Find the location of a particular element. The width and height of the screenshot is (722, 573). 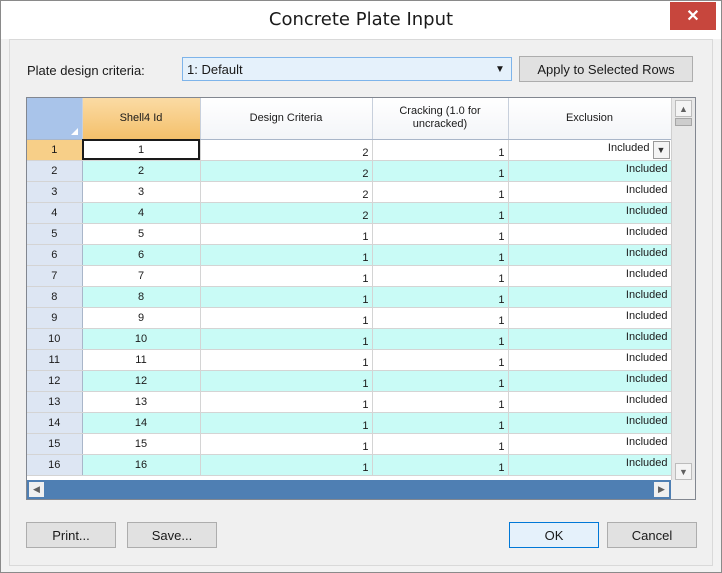

arrow-right-icon: ▶ is located at coordinates (661, 489).